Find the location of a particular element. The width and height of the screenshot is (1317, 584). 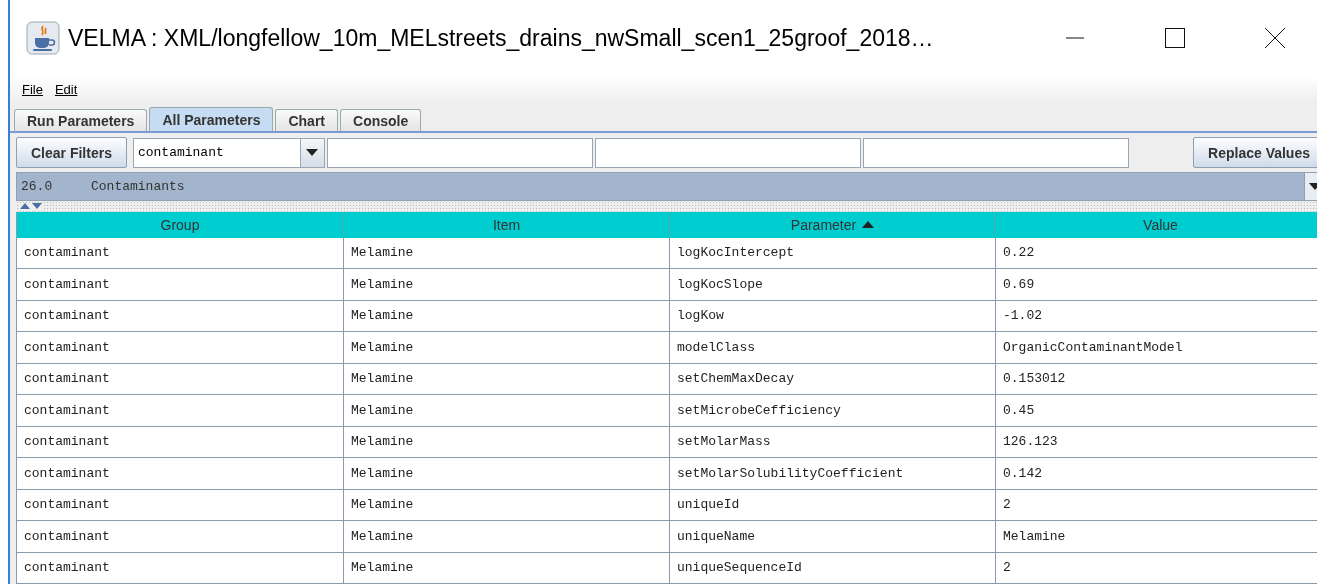

replace-values-button: Replace Values is located at coordinates (1255, 152).